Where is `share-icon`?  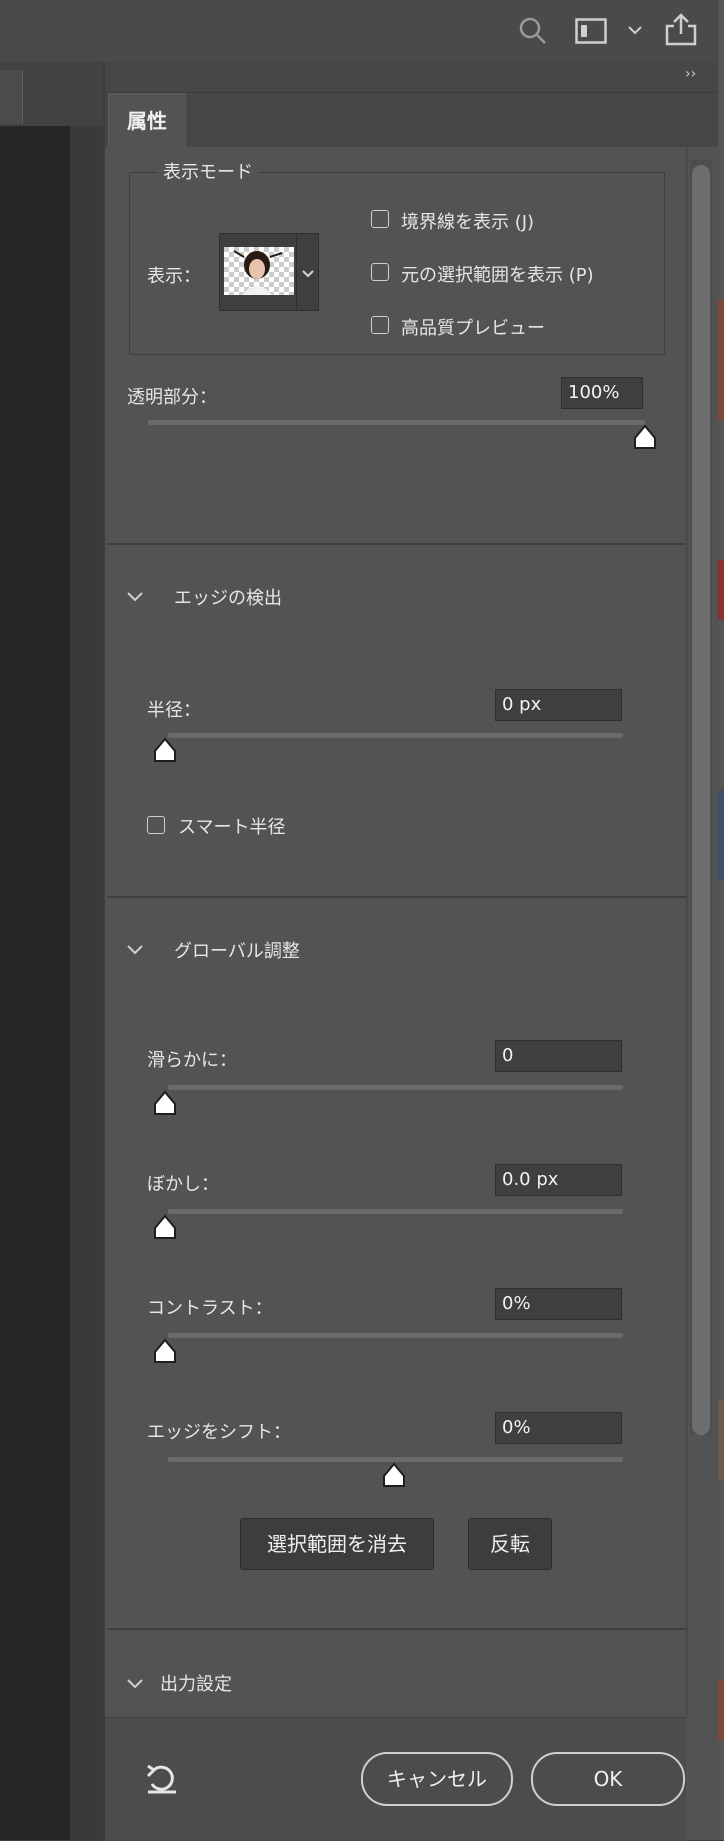
share-icon is located at coordinates (681, 31).